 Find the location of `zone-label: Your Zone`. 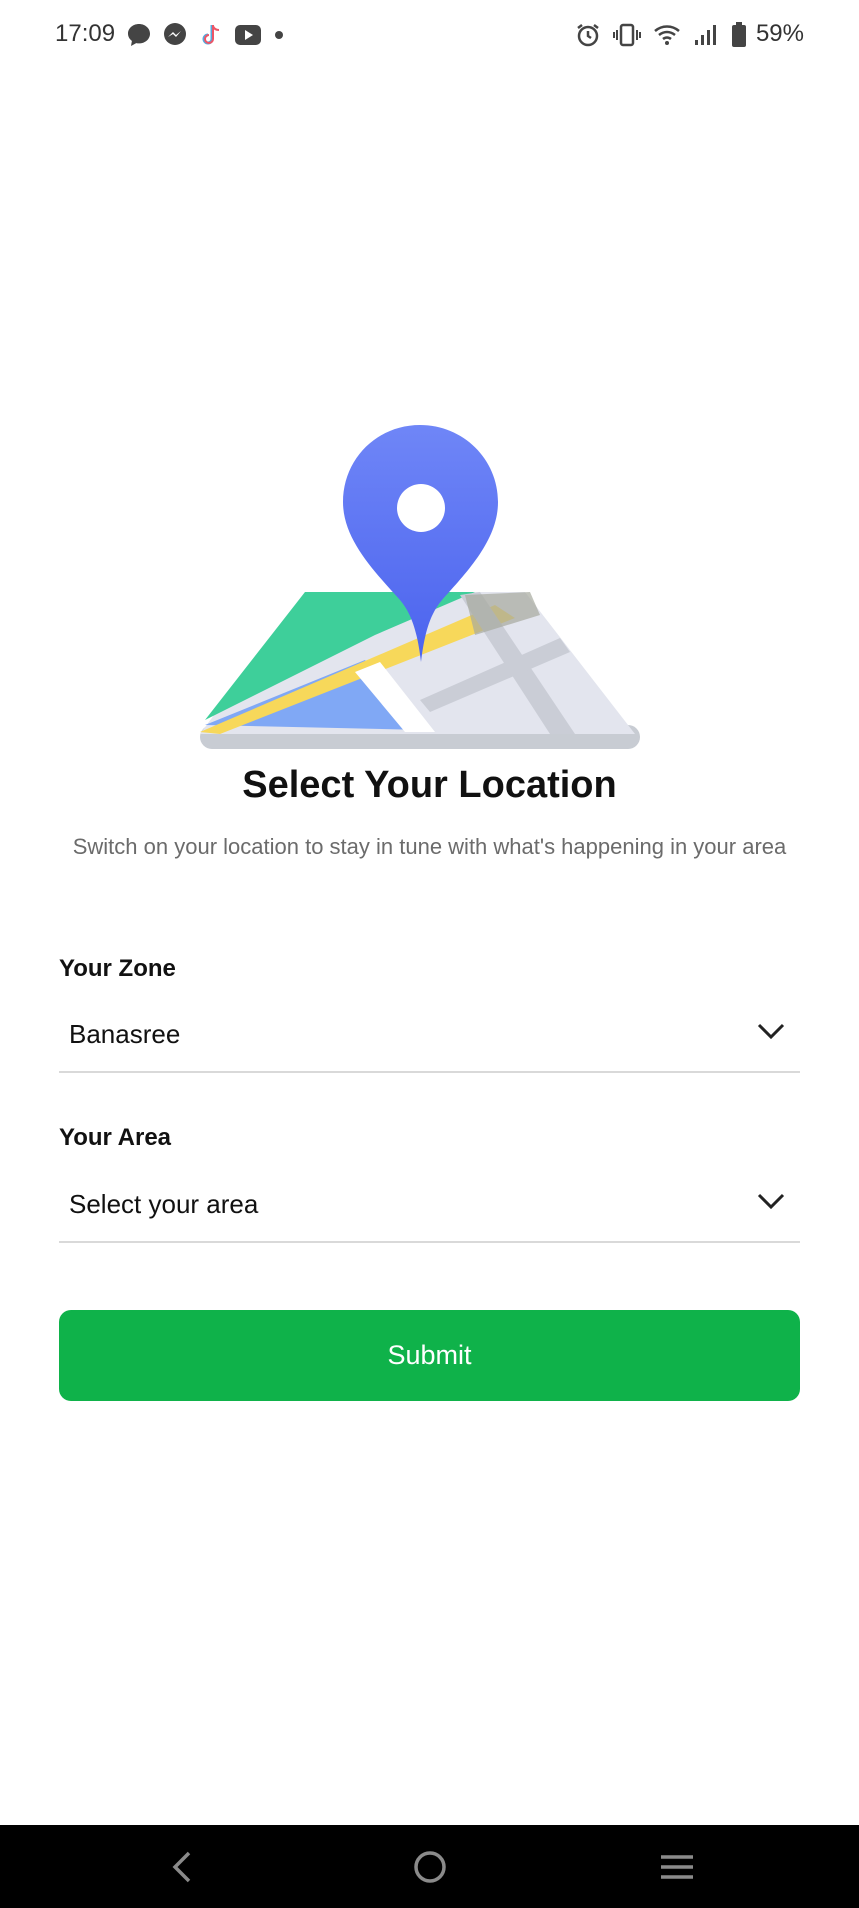

zone-label: Your Zone is located at coordinates (117, 968).